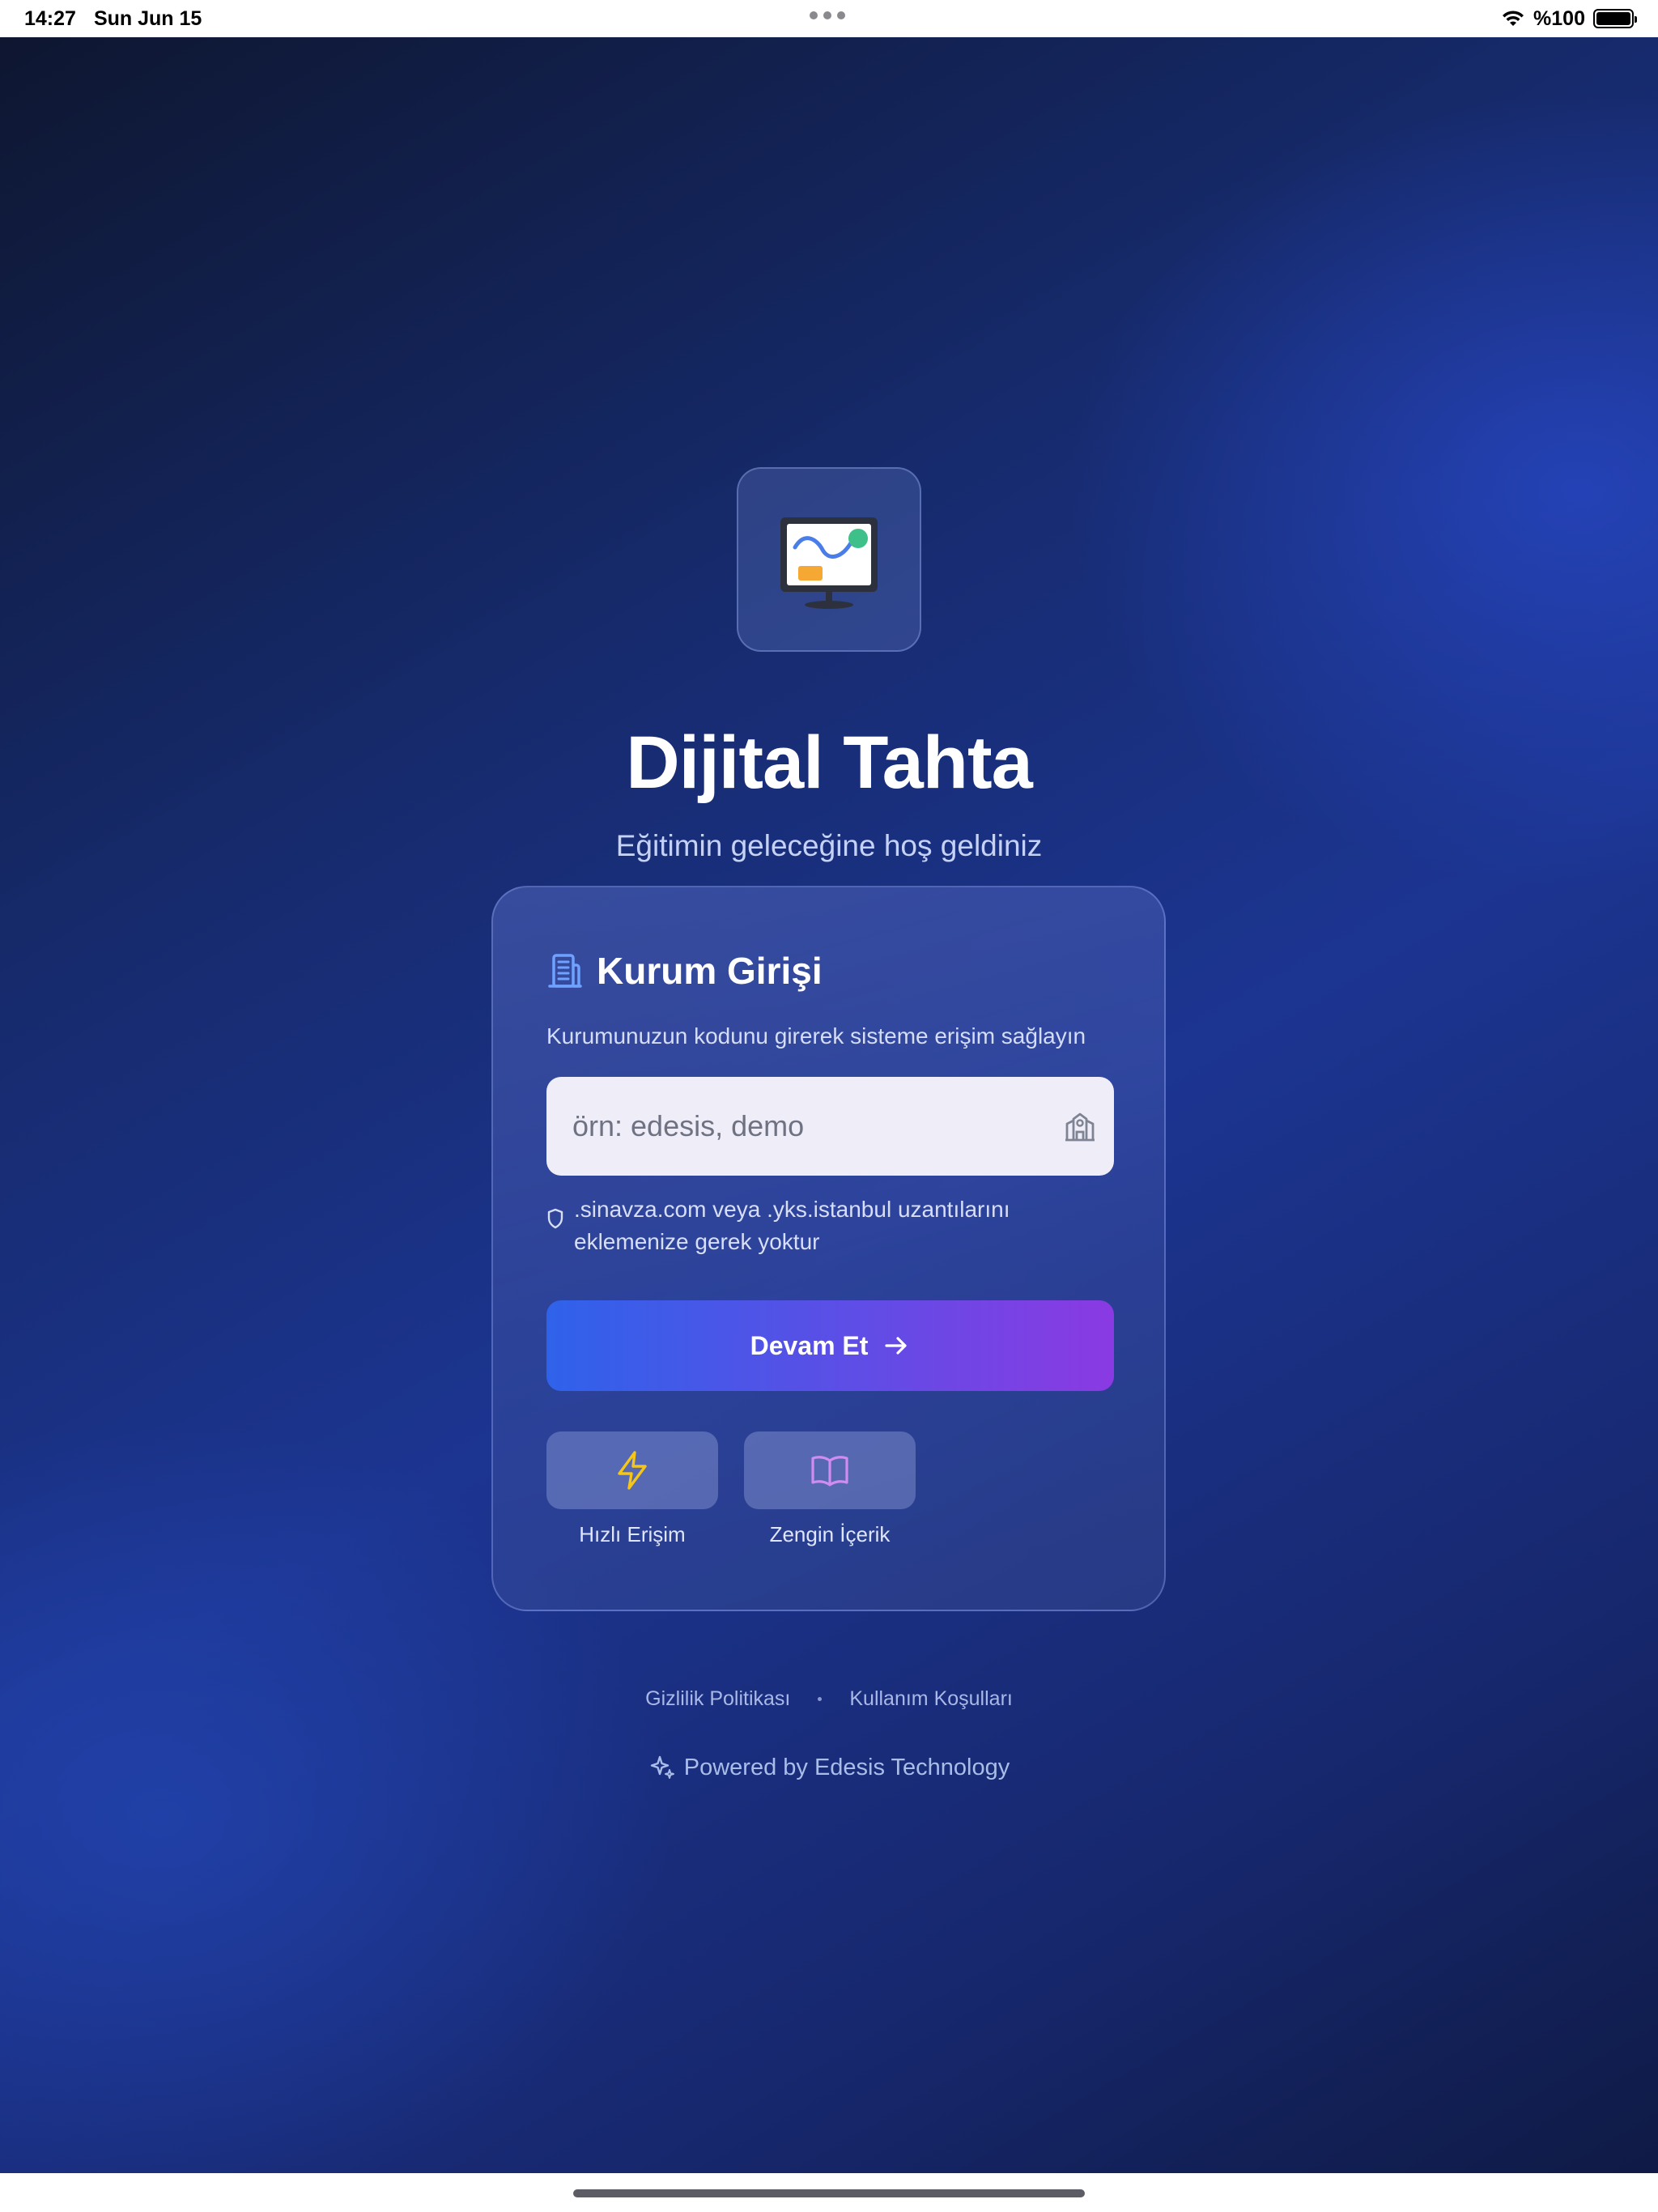  Describe the element at coordinates (632, 1534) in the screenshot. I see `feature-fast-access-label: Hızlı Erişim` at that location.